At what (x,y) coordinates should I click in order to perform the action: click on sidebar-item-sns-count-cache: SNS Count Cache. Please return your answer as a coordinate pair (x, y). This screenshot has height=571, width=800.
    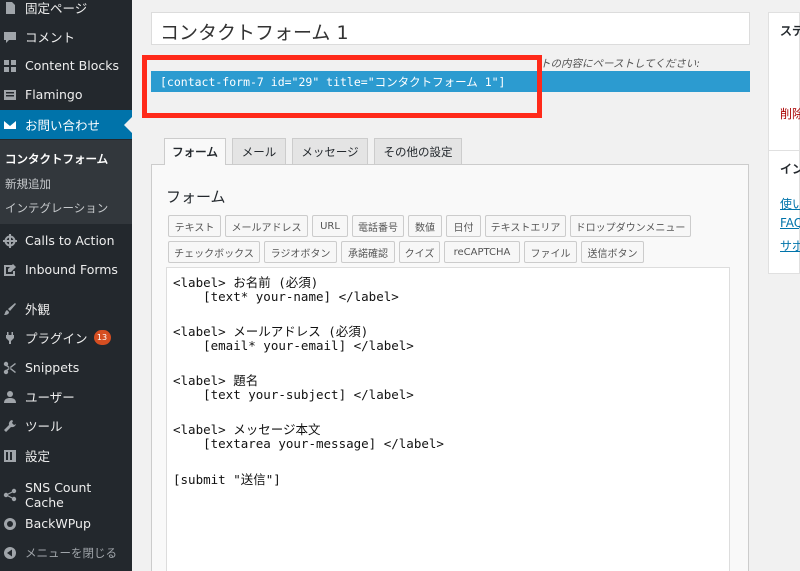
    Looking at the image, I should click on (66, 494).